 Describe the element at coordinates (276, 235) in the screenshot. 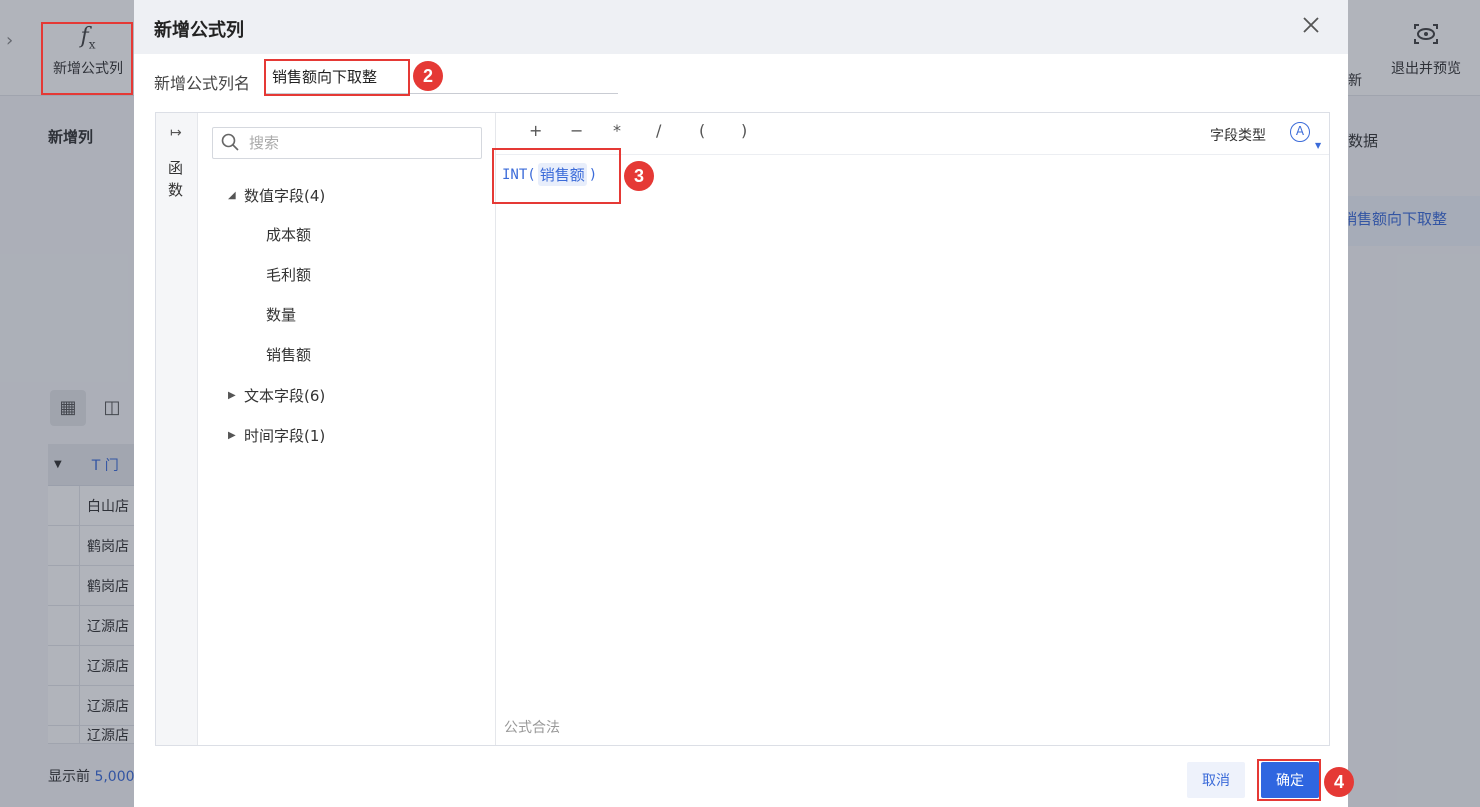

I see `field-item: 成本额` at that location.